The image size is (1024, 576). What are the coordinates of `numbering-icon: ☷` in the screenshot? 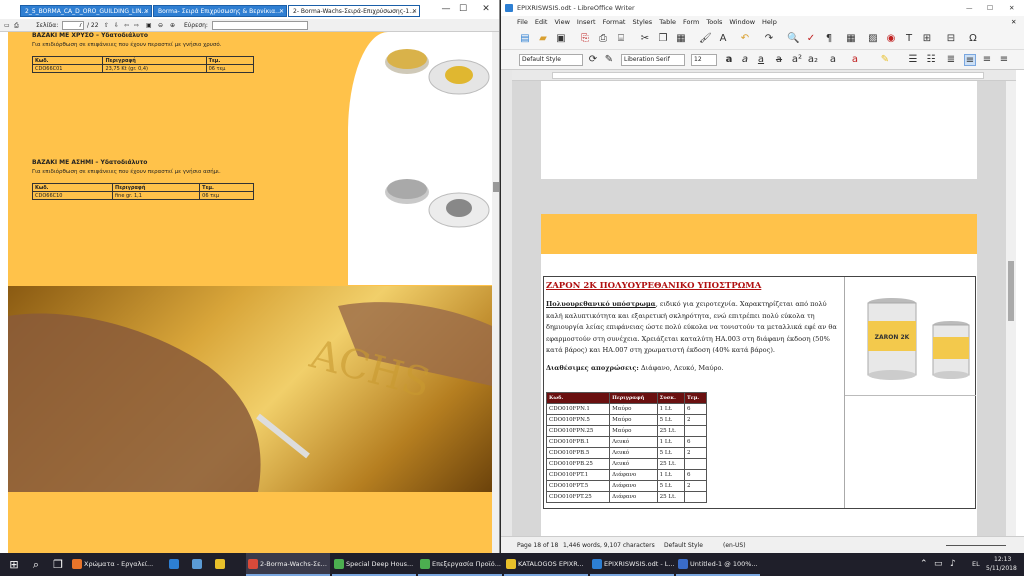 It's located at (931, 60).